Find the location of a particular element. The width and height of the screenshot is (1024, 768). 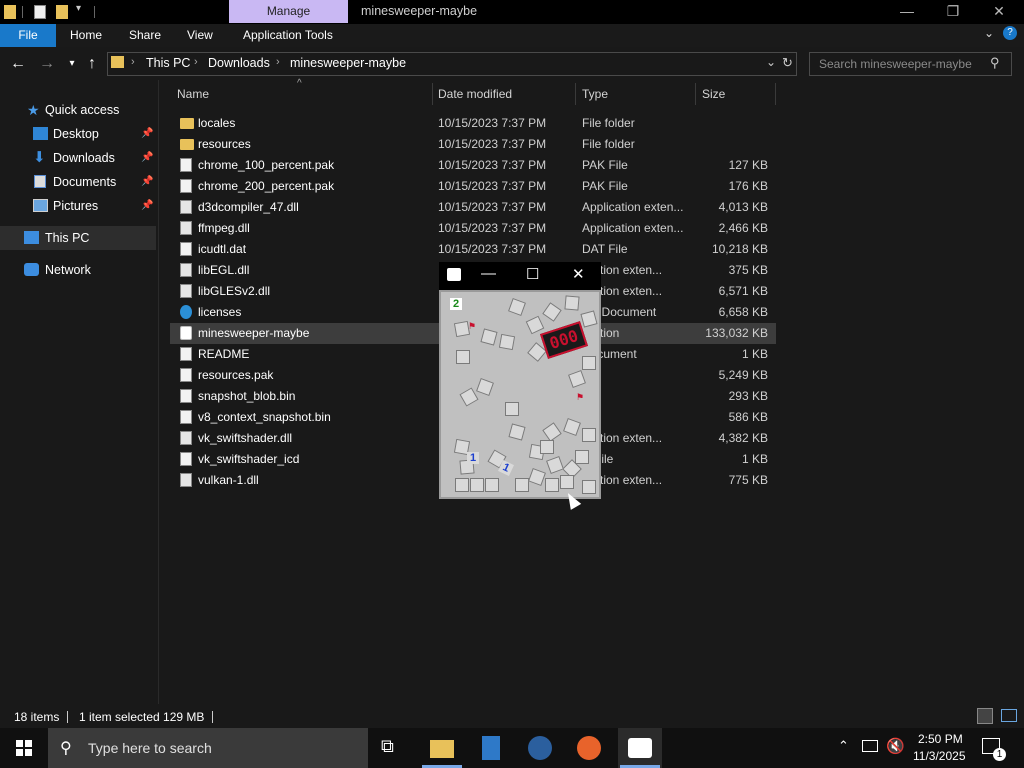

back-icon: ← is located at coordinates (18, 64).